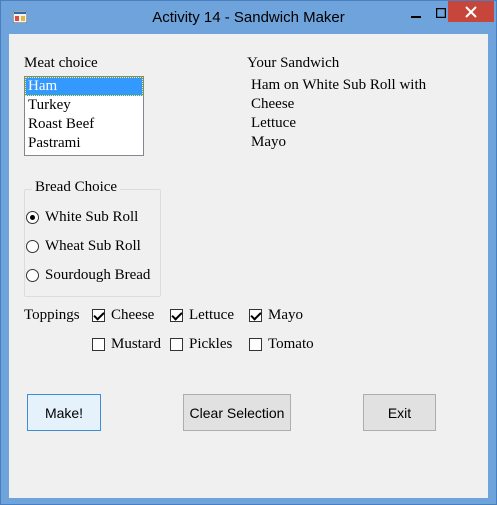 This screenshot has height=505, width=497. Describe the element at coordinates (61, 63) in the screenshot. I see `meat-choice-label: Meat choice` at that location.